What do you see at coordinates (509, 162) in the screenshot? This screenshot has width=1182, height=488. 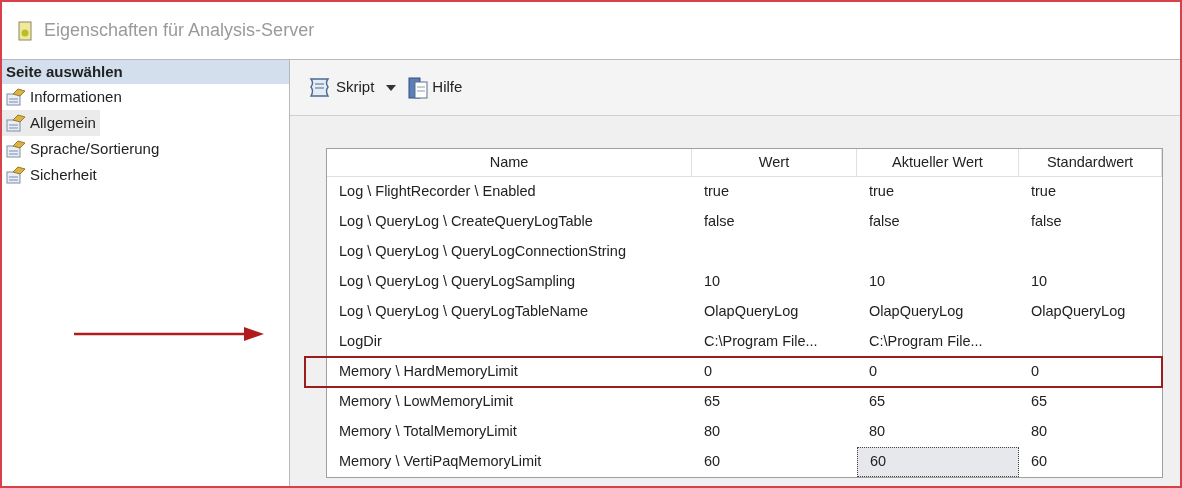 I see `column-header: Name` at bounding box center [509, 162].